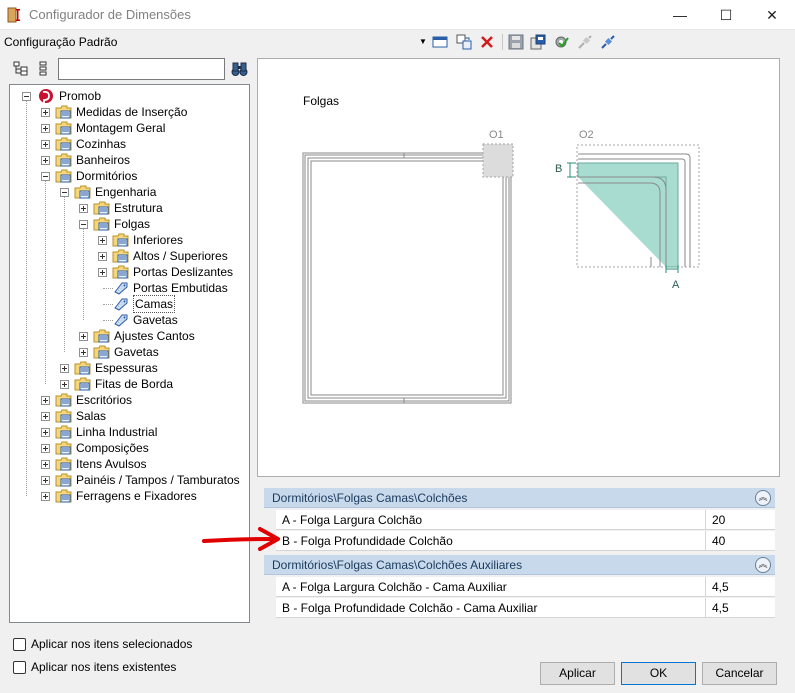 The width and height of the screenshot is (795, 693). I want to click on delete-icon, so click(487, 42).